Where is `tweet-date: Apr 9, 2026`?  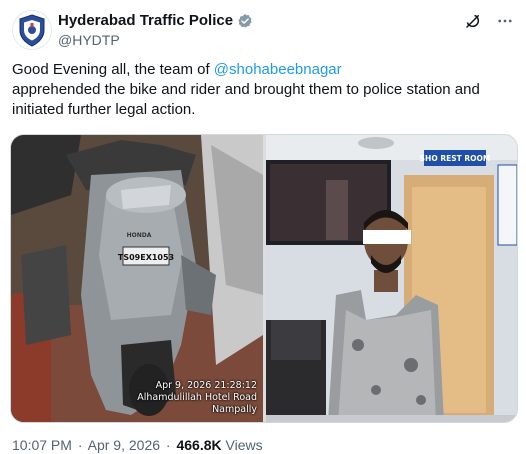
tweet-date: Apr 9, 2026 is located at coordinates (124, 445).